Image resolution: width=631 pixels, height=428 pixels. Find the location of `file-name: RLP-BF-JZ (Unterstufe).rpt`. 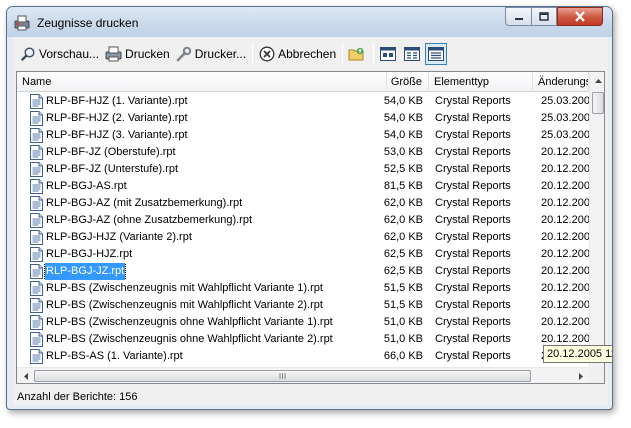

file-name: RLP-BF-JZ (Unterstufe).rpt is located at coordinates (112, 169).